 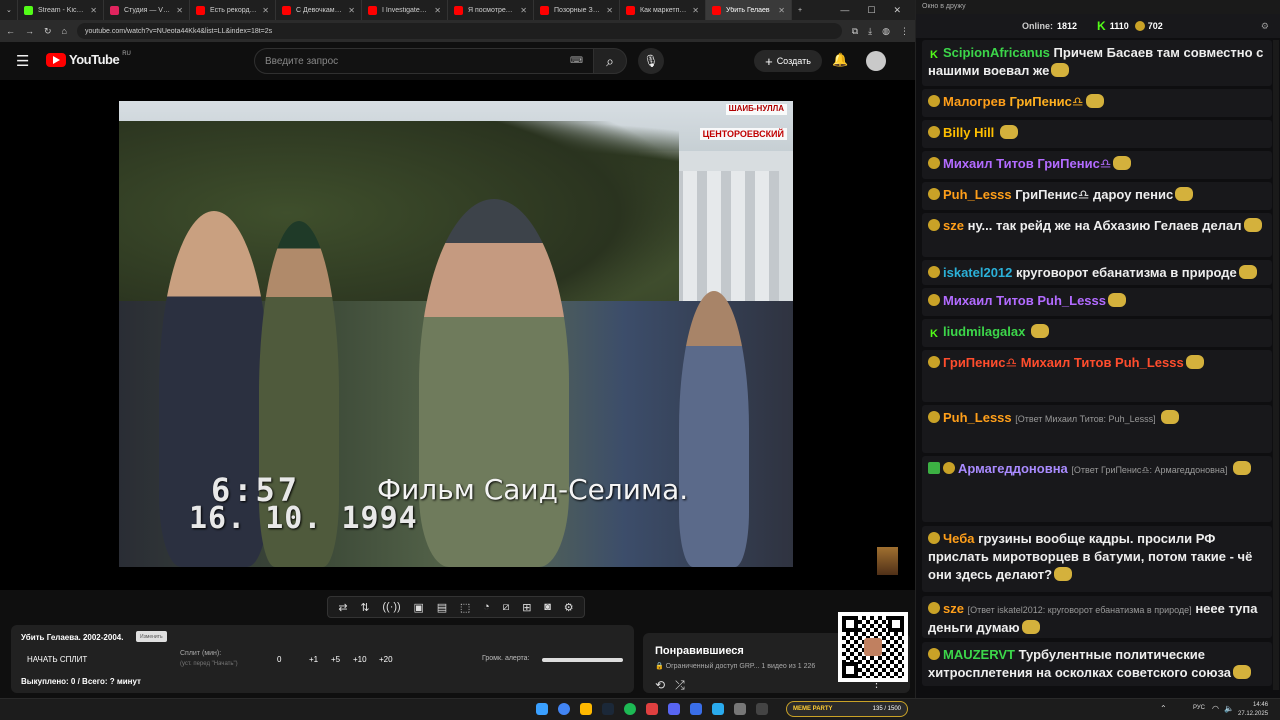 I want to click on alert-volume-slider, so click(x=582, y=660).